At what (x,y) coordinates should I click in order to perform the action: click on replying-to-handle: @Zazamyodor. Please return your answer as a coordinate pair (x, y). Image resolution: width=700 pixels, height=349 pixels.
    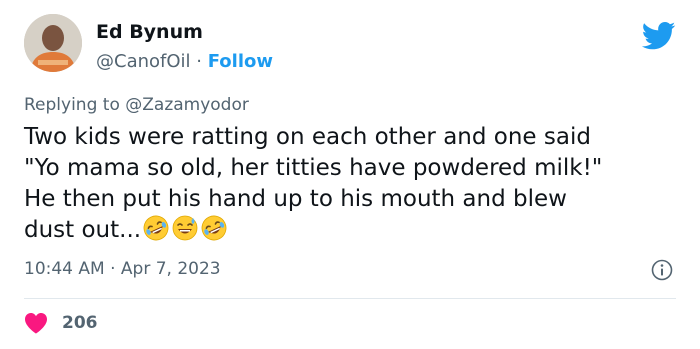
    Looking at the image, I should click on (187, 105).